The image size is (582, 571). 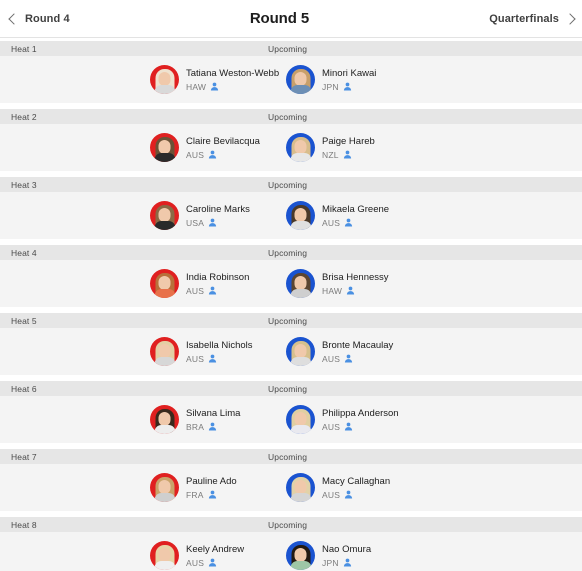 I want to click on athlete-card: Silvana Lima BRA, so click(x=218, y=419).